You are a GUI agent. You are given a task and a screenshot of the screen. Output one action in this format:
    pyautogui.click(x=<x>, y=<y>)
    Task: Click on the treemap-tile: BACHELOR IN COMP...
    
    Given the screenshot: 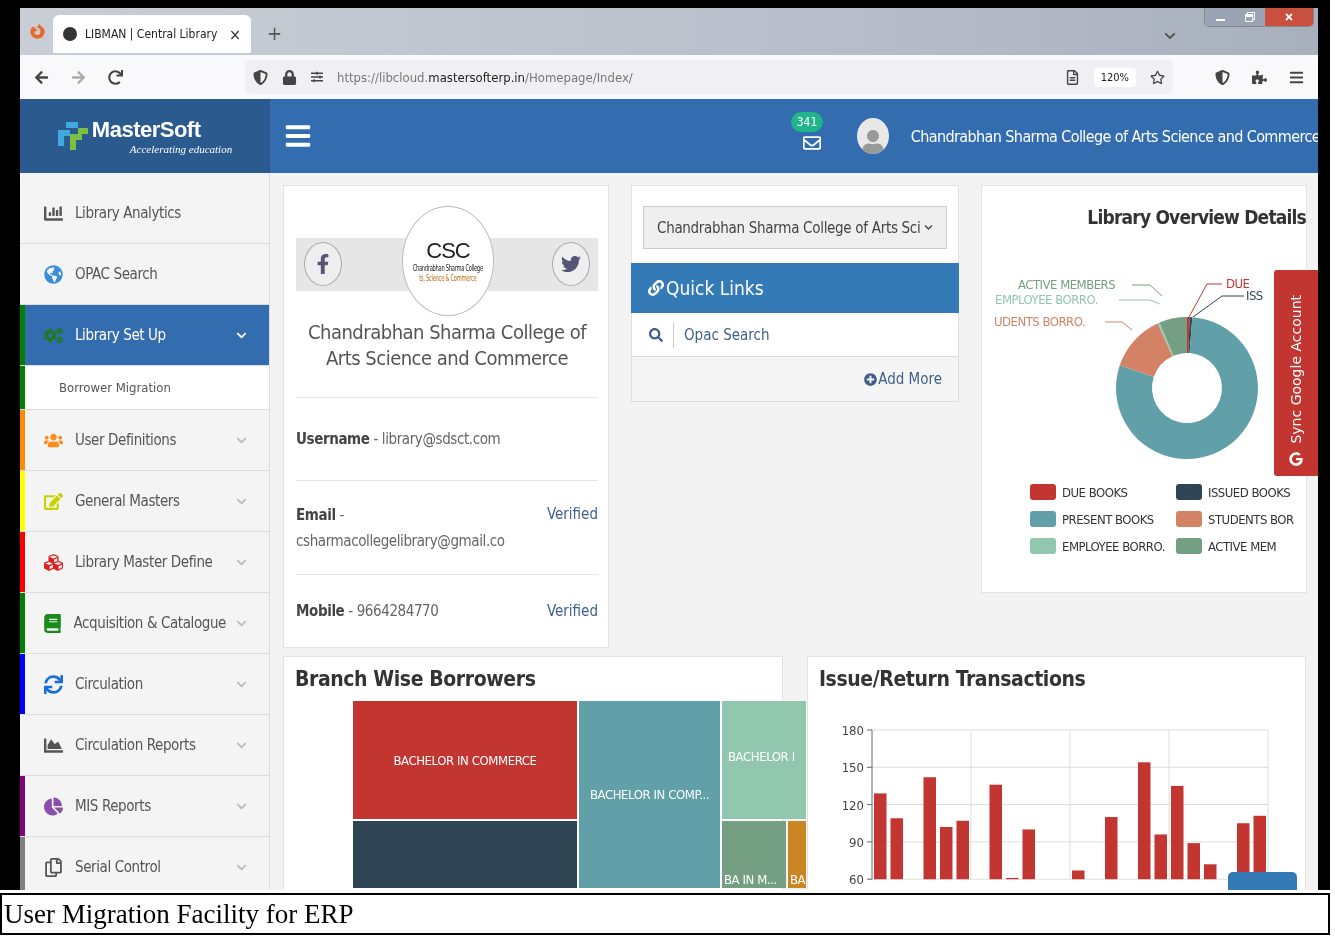 What is the action you would take?
    pyautogui.click(x=649, y=794)
    